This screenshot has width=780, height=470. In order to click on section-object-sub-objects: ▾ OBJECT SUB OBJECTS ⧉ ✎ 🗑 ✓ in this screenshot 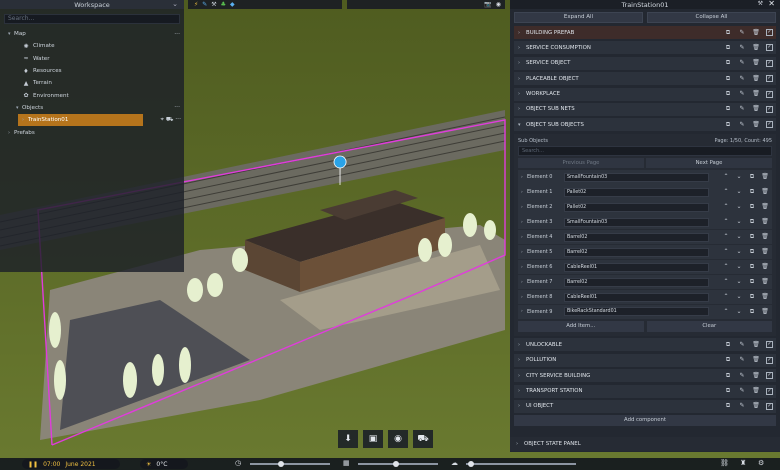, I will do `click(645, 125)`.